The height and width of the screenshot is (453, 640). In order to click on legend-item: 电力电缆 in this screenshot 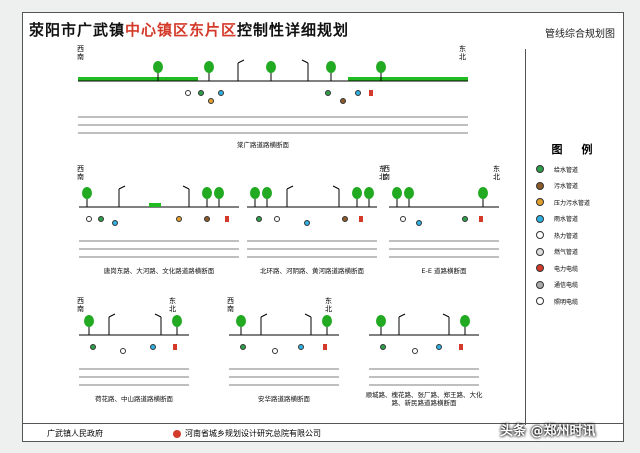, I will do `click(574, 268)`.